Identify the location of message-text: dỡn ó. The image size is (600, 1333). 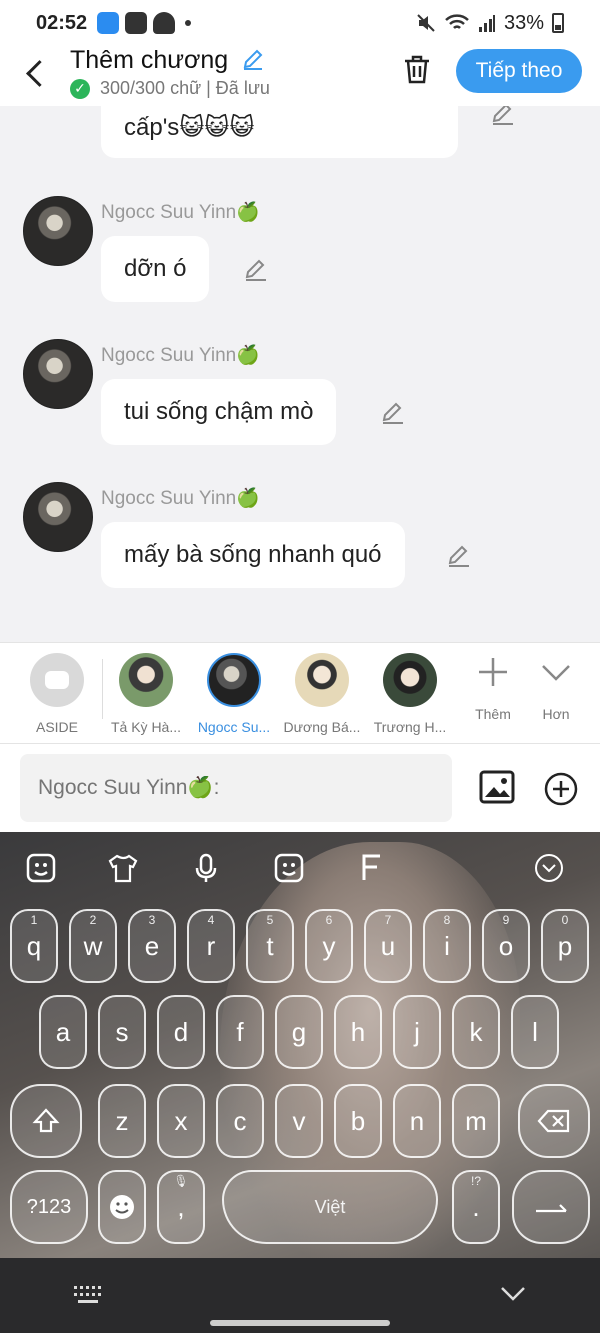
(155, 268).